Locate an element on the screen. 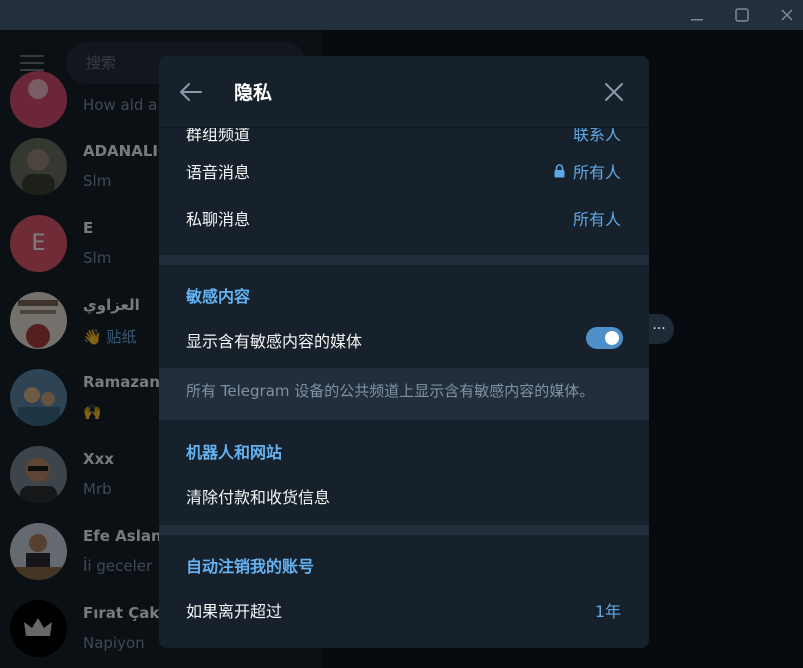 Image resolution: width=803 pixels, height=668 pixels. dialog-title: 隐私 is located at coordinates (253, 93).